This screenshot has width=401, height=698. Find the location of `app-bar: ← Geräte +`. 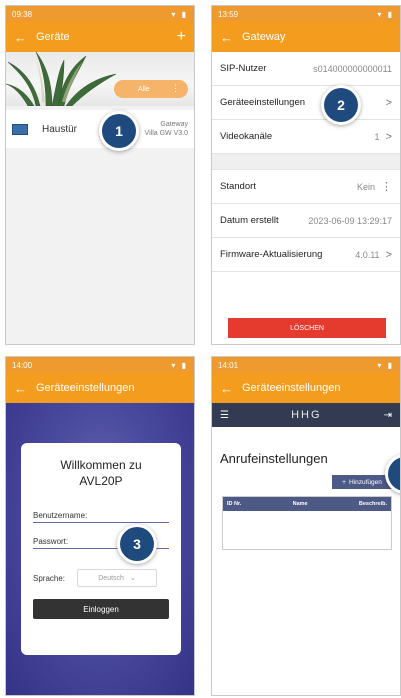

app-bar: ← Geräte + is located at coordinates (100, 37).